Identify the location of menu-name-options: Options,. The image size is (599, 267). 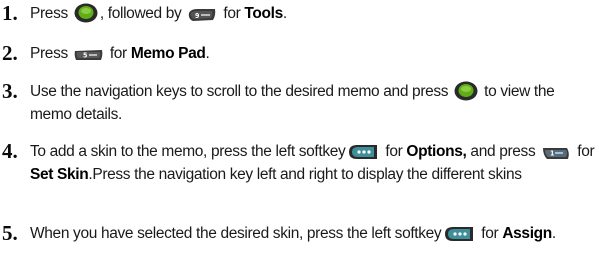
(436, 151).